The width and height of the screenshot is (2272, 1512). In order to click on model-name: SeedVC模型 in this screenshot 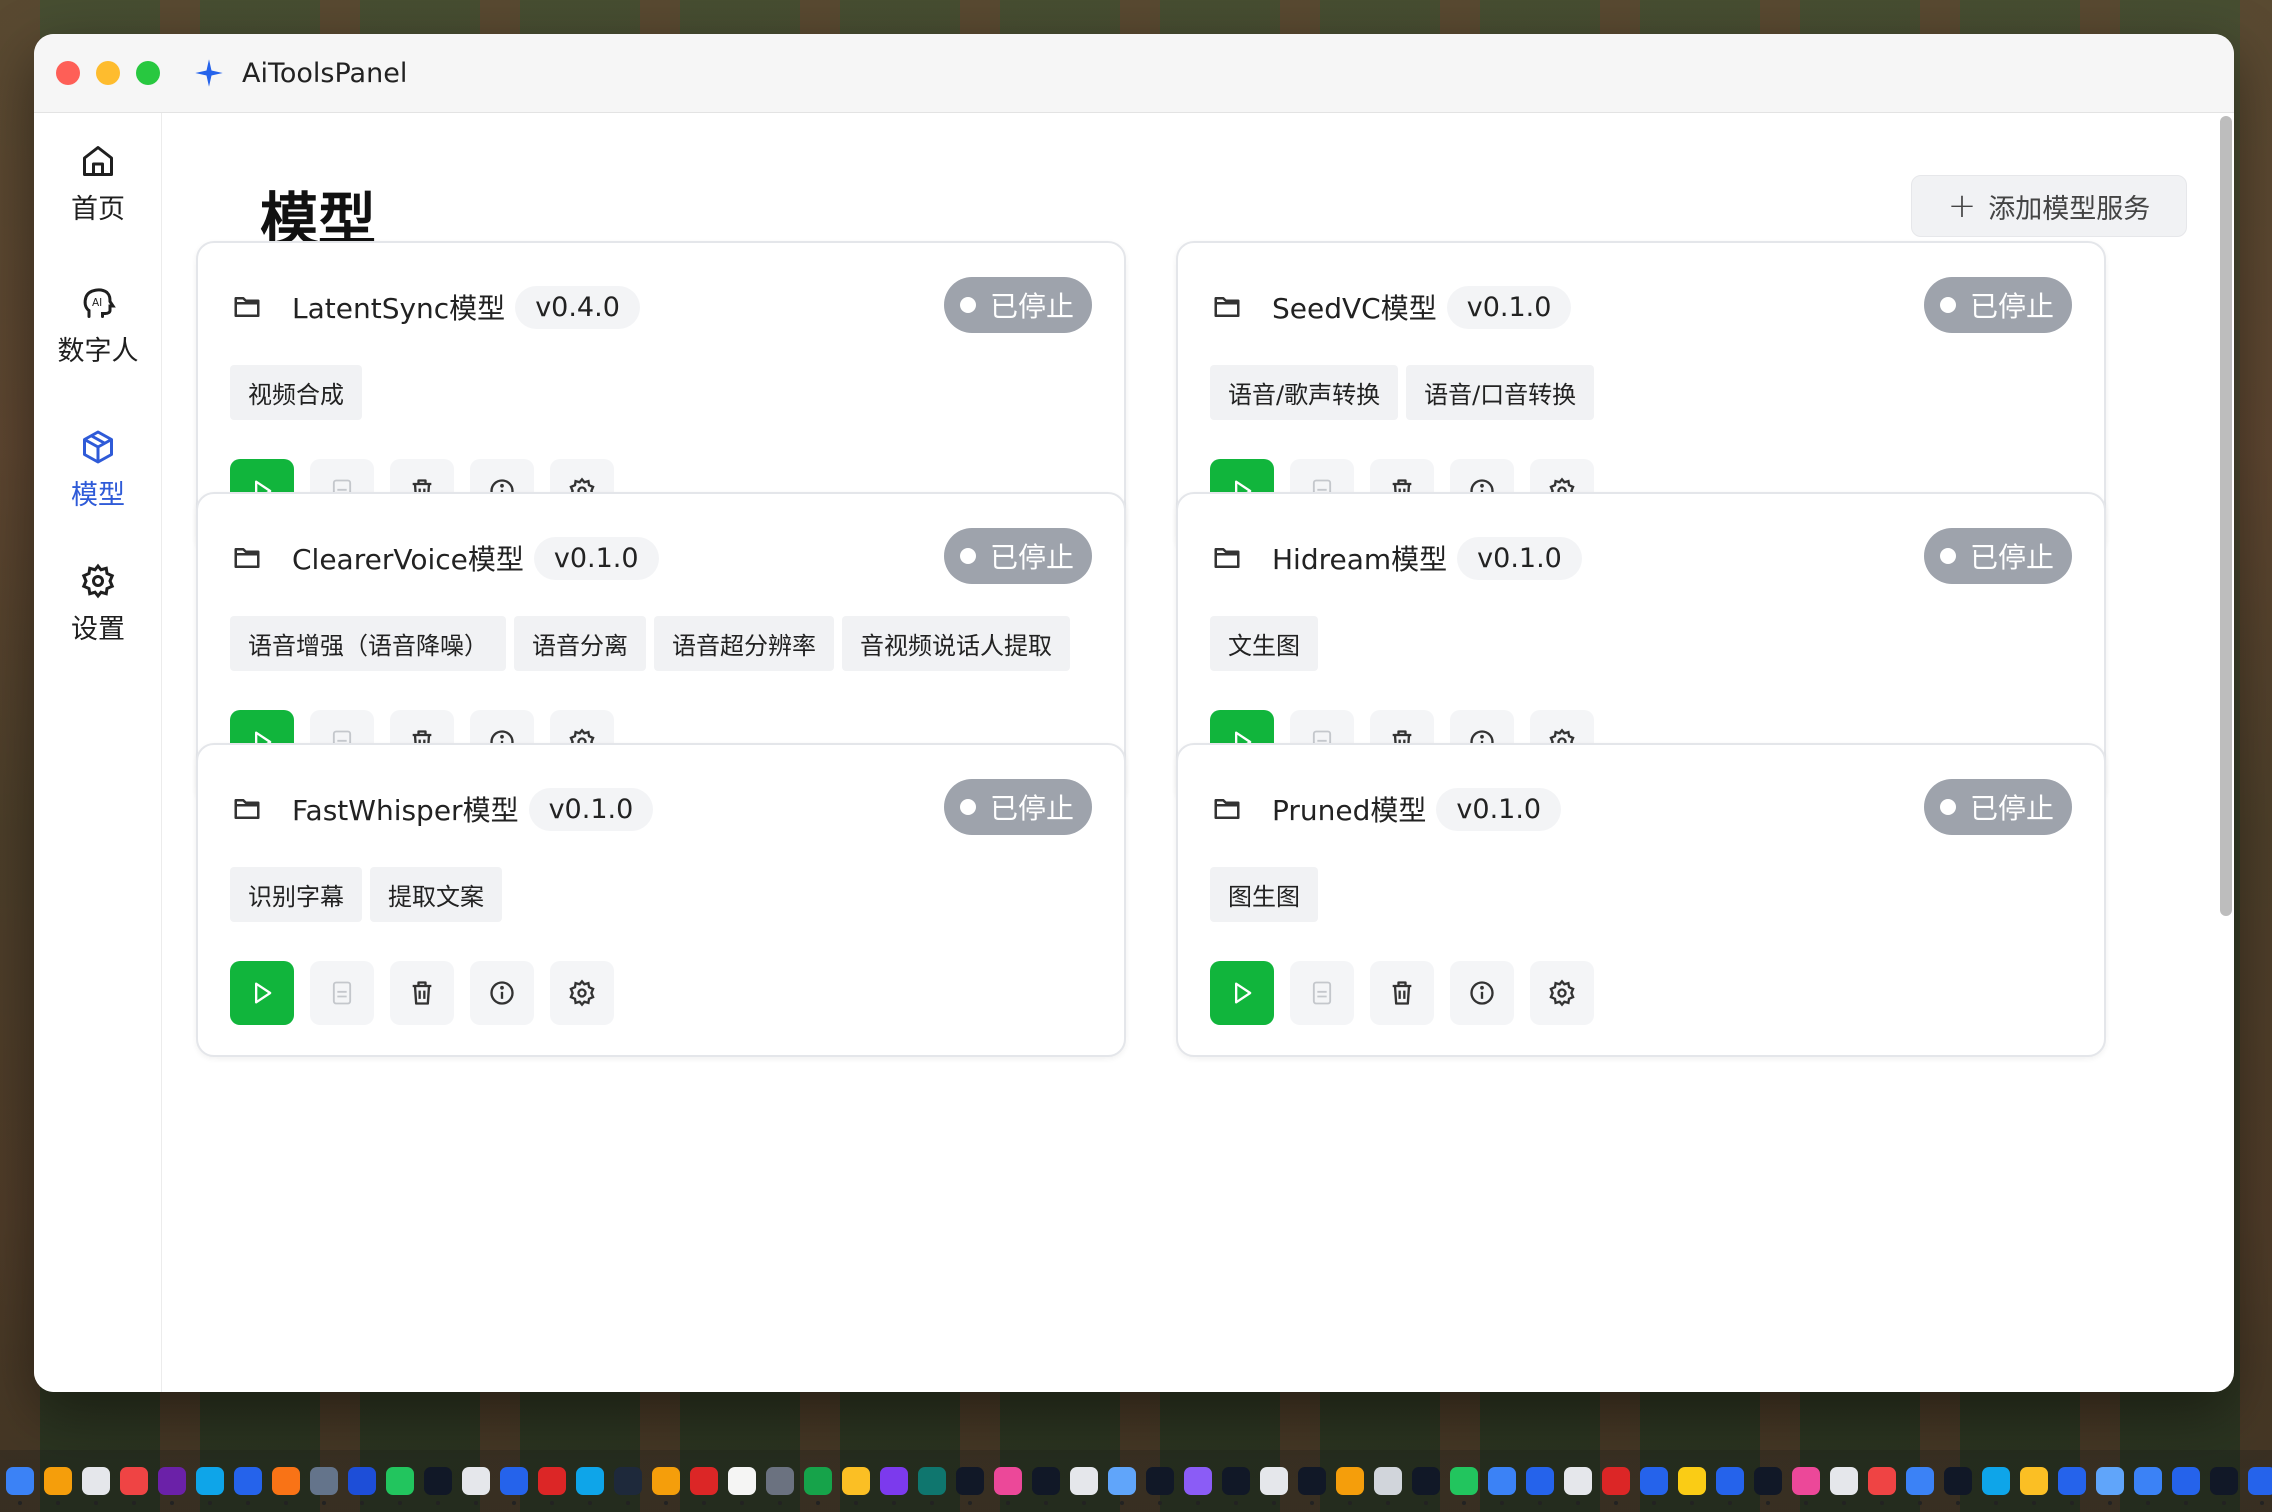, I will do `click(1354, 308)`.